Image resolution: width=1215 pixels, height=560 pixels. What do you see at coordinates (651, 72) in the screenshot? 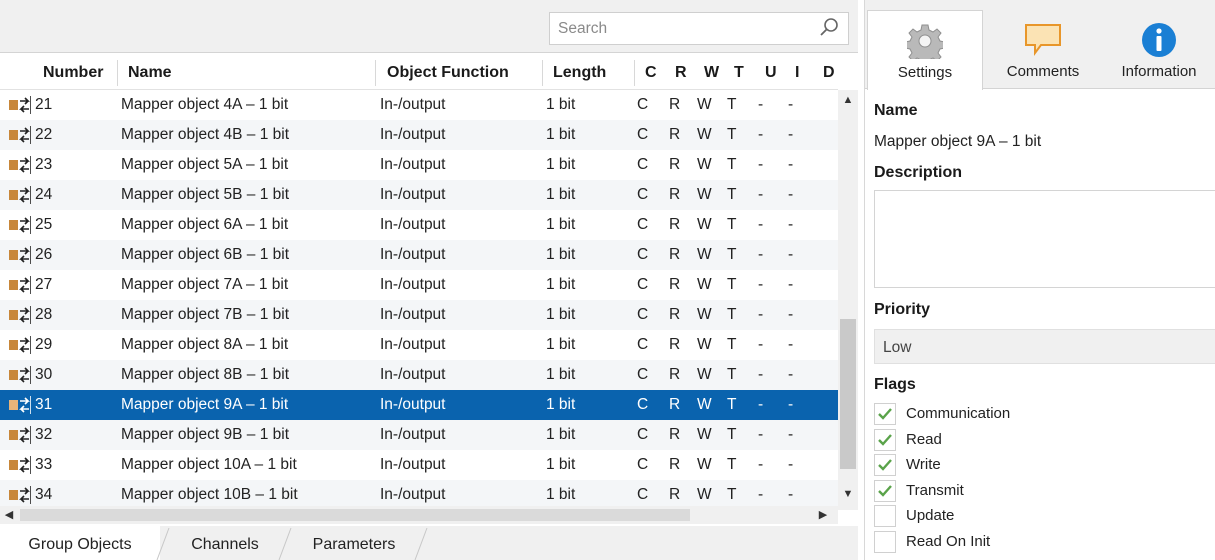
I see `column-header-c: C` at bounding box center [651, 72].